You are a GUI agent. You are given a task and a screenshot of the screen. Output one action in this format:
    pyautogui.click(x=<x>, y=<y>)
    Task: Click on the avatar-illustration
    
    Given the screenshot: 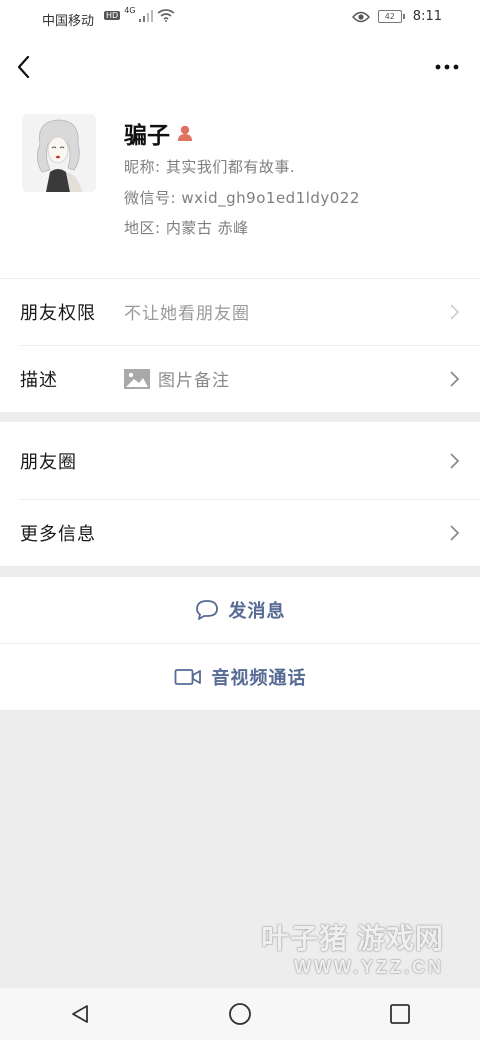 What is the action you would take?
    pyautogui.click(x=59, y=153)
    